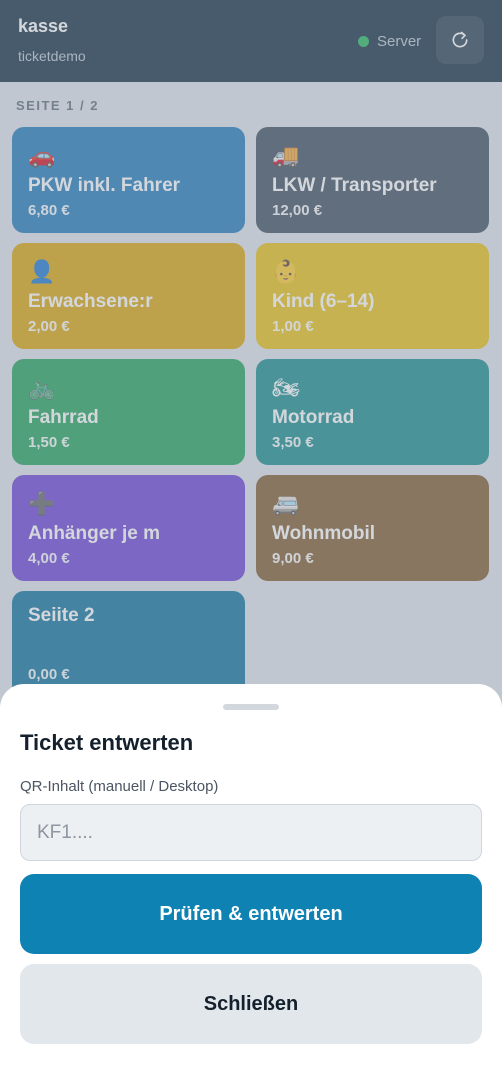 This screenshot has width=502, height=1080. Describe the element at coordinates (107, 742) in the screenshot. I see `sheet-title: Ticket entwerten` at that location.